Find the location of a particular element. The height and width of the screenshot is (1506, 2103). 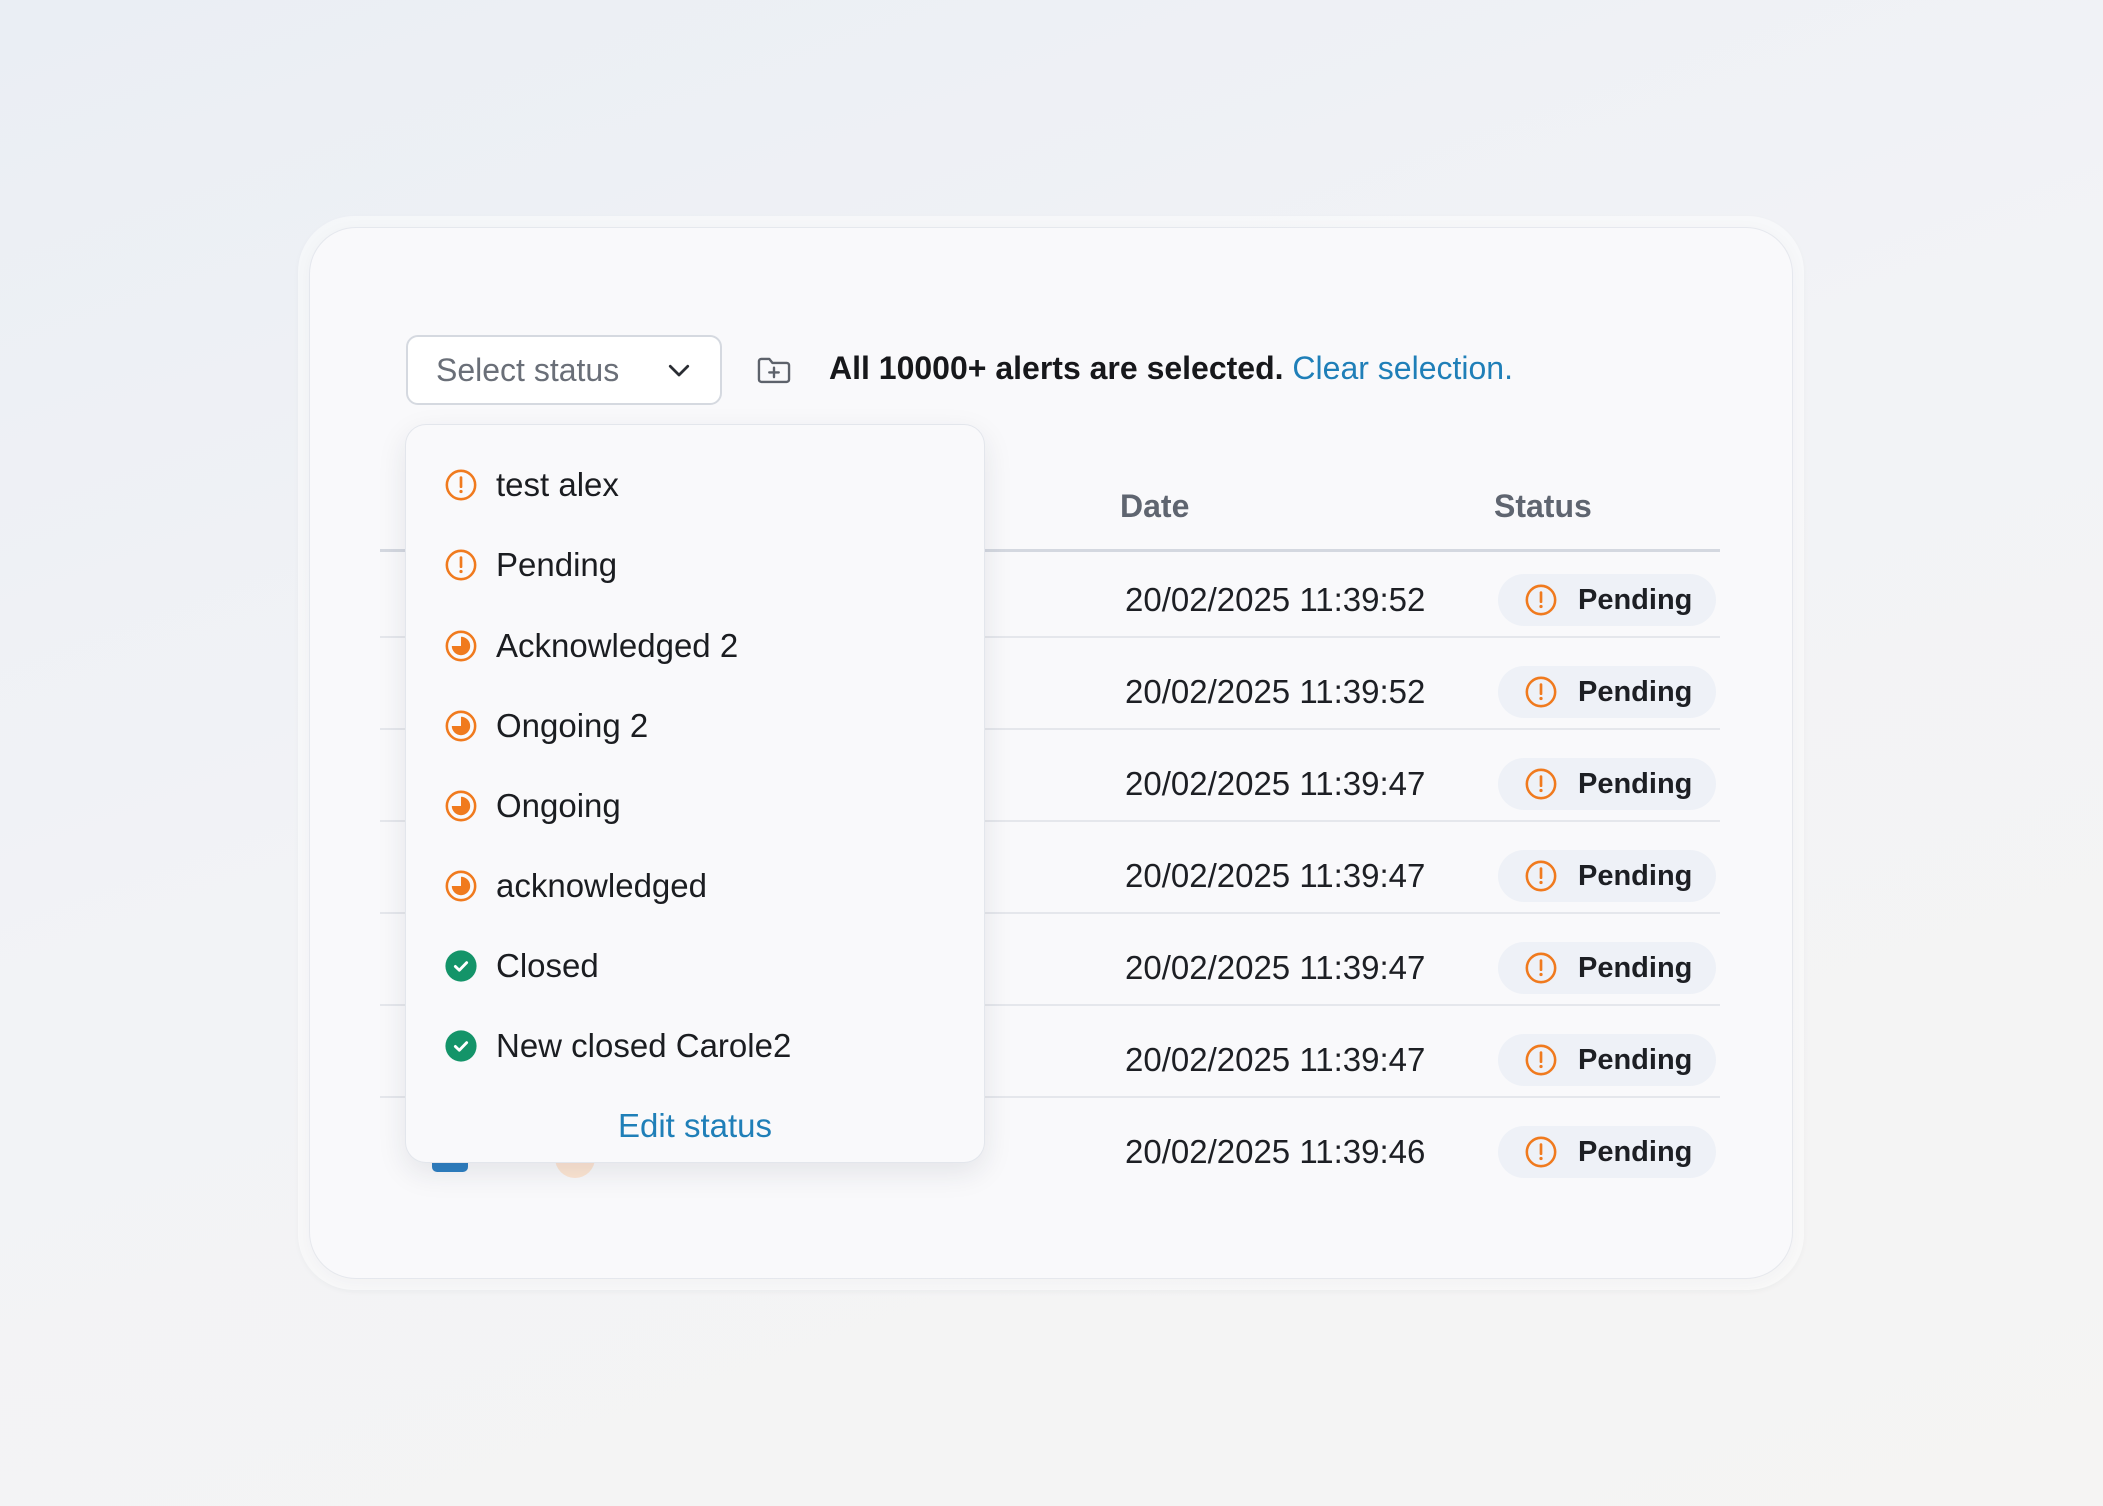

status-option: Ongoing 2 is located at coordinates (546, 726).